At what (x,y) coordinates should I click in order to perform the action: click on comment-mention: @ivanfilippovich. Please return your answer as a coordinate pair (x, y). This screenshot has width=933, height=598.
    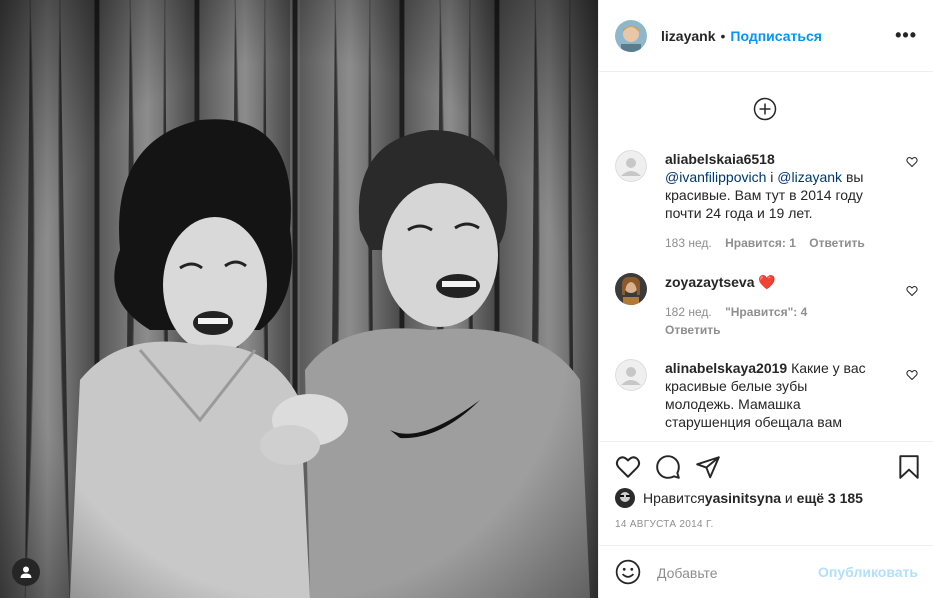
    Looking at the image, I should click on (715, 177).